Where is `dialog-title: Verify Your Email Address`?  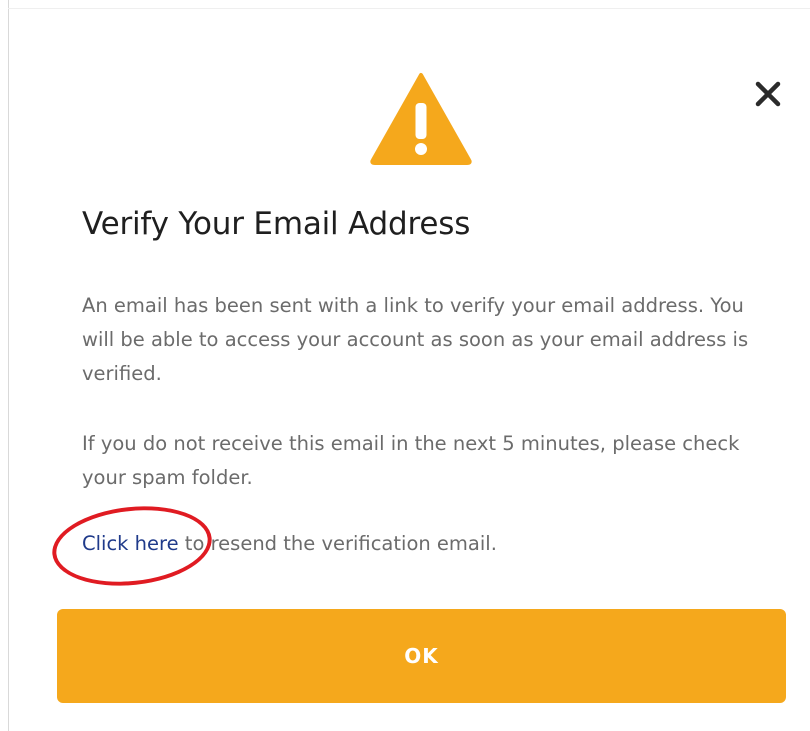 dialog-title: Verify Your Email Address is located at coordinates (276, 224).